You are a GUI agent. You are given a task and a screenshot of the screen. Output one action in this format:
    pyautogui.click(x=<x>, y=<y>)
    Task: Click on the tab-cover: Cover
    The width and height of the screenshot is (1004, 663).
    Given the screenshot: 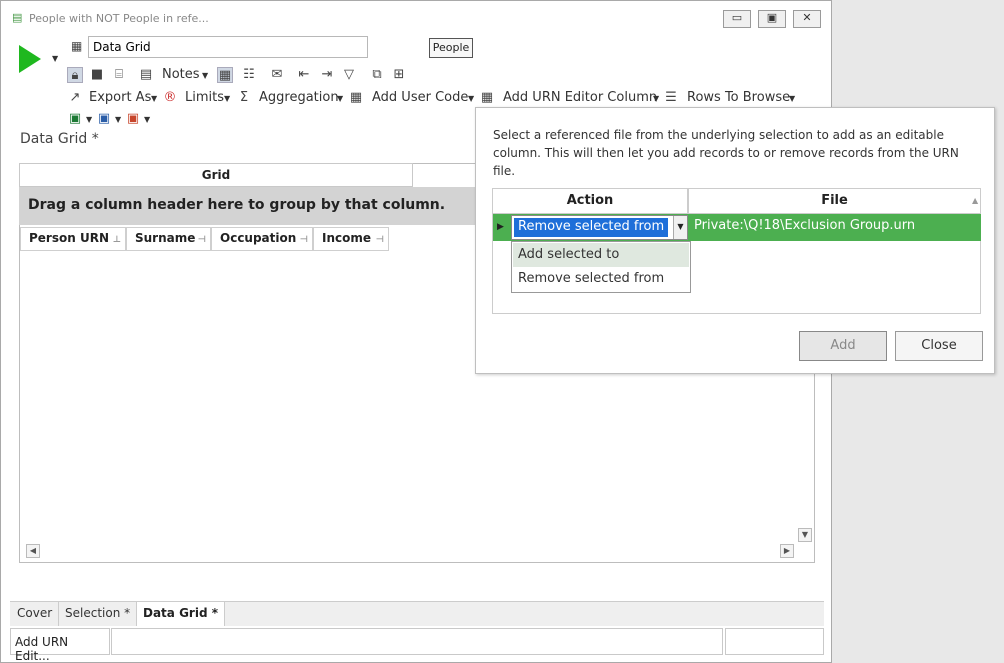 What is the action you would take?
    pyautogui.click(x=35, y=614)
    